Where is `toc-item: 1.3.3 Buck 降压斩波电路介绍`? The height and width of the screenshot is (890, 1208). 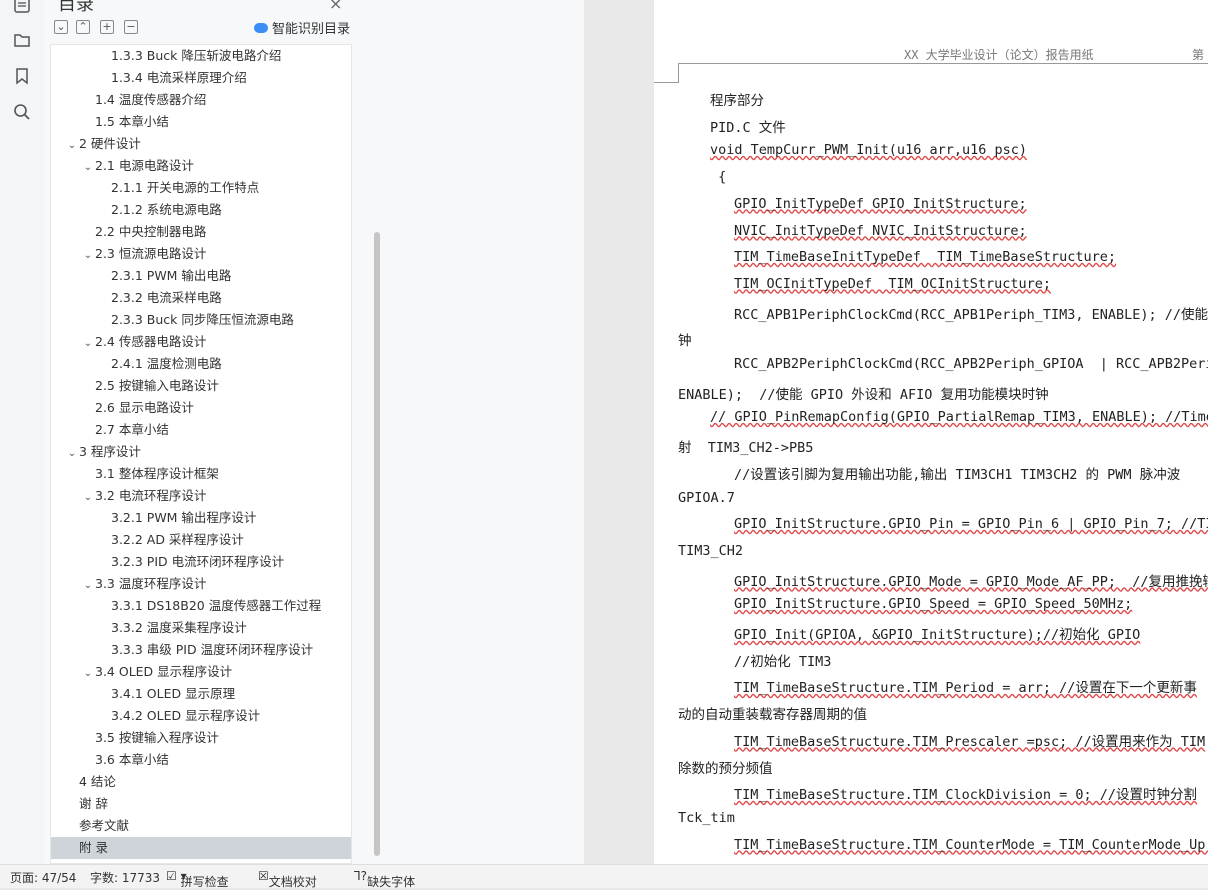 toc-item: 1.3.3 Buck 降压斩波电路介绍 is located at coordinates (201, 56).